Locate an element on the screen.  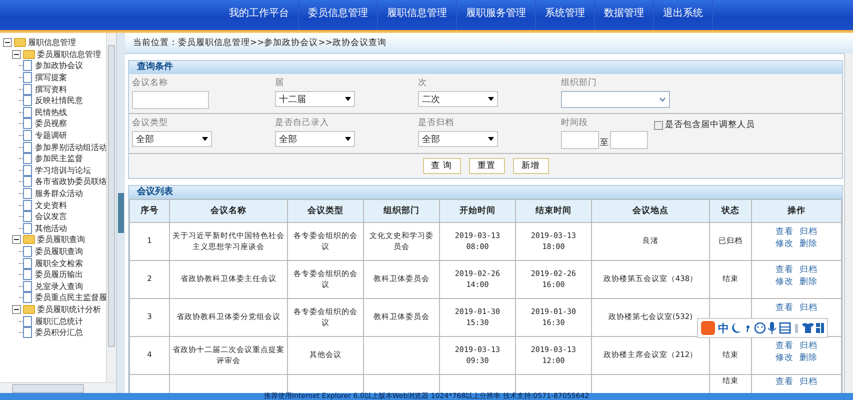
input-mode-toggle: 中 is located at coordinates (723, 328).